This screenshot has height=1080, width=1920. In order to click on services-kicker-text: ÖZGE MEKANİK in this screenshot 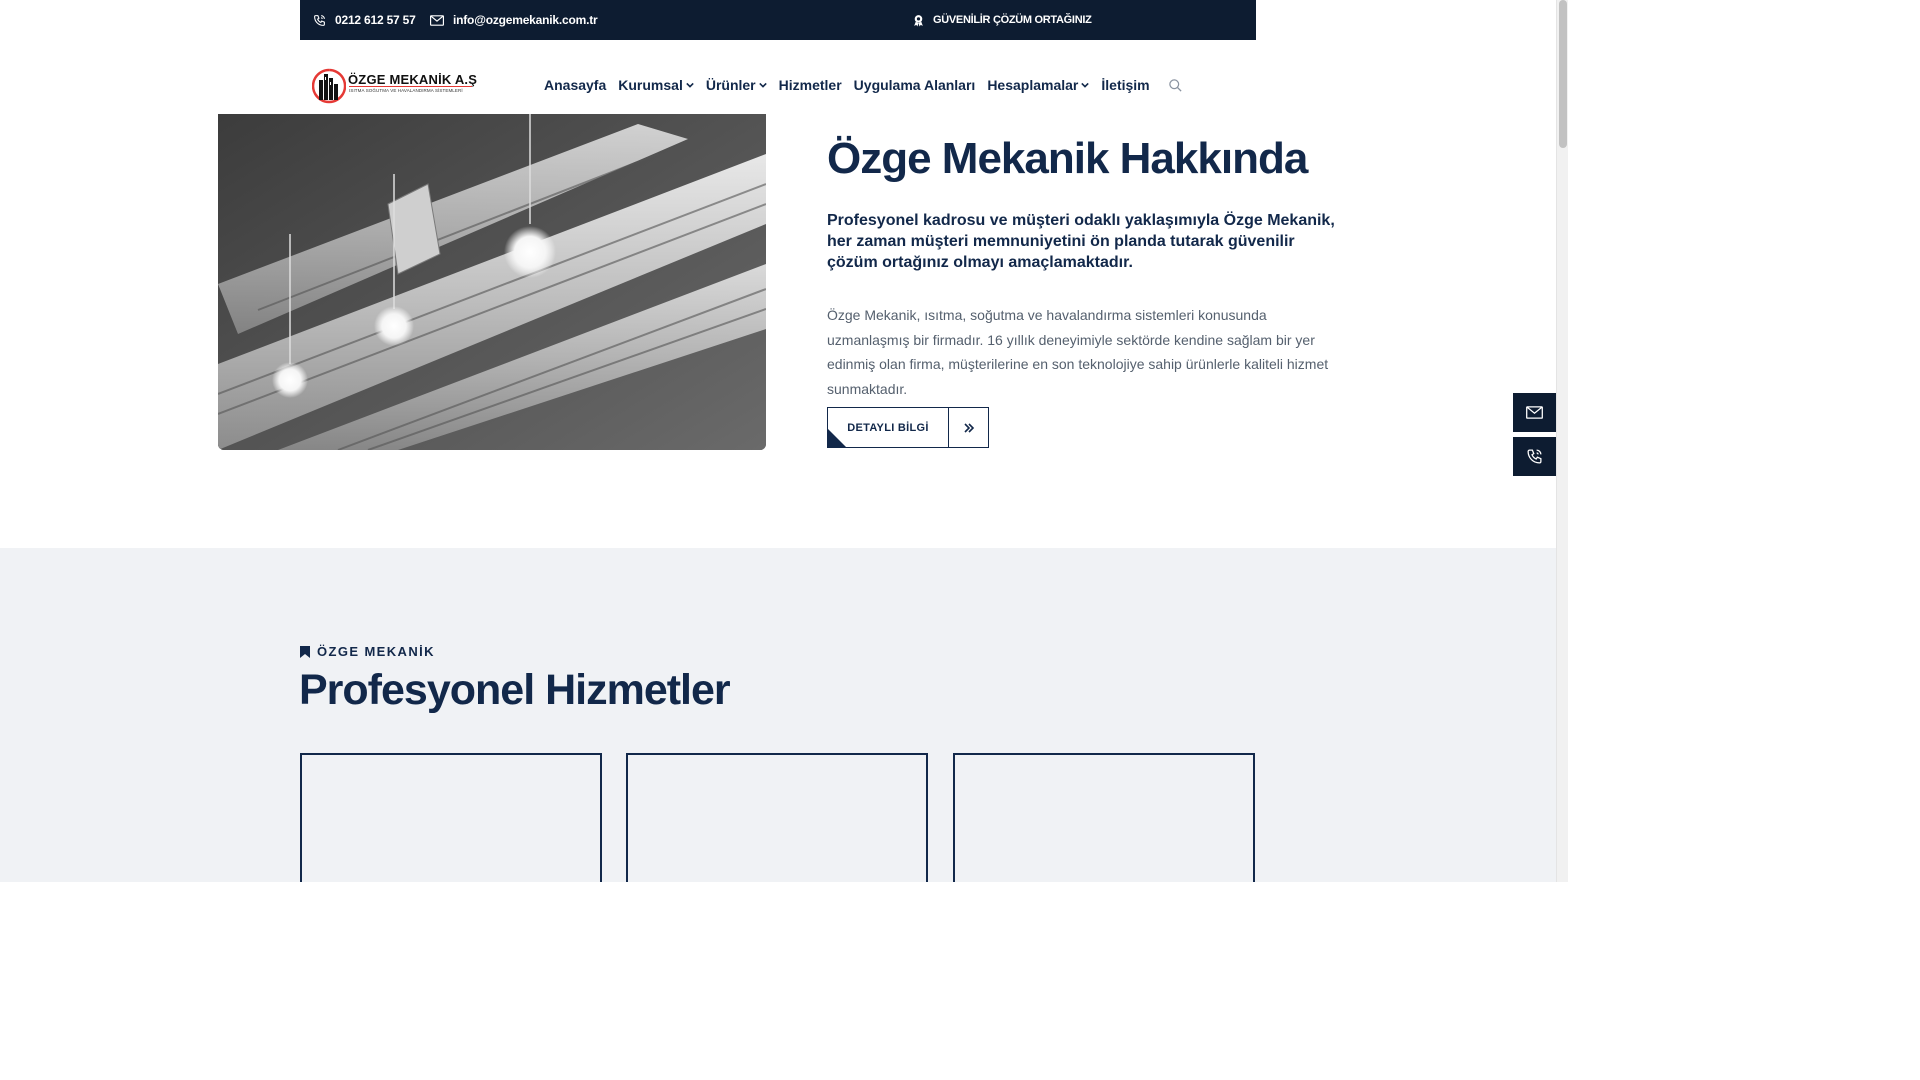, I will do `click(376, 651)`.